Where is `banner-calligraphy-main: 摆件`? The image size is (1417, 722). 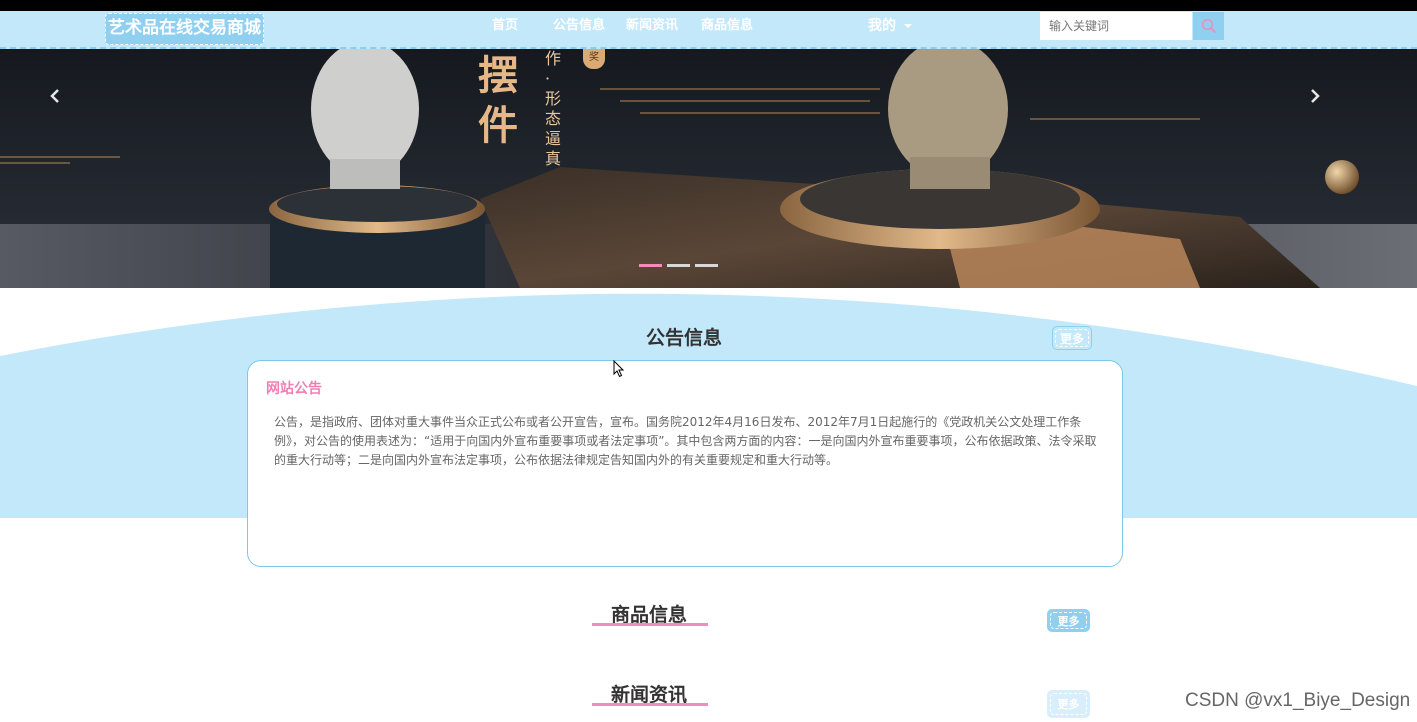
banner-calligraphy-main: 摆件 is located at coordinates (498, 100).